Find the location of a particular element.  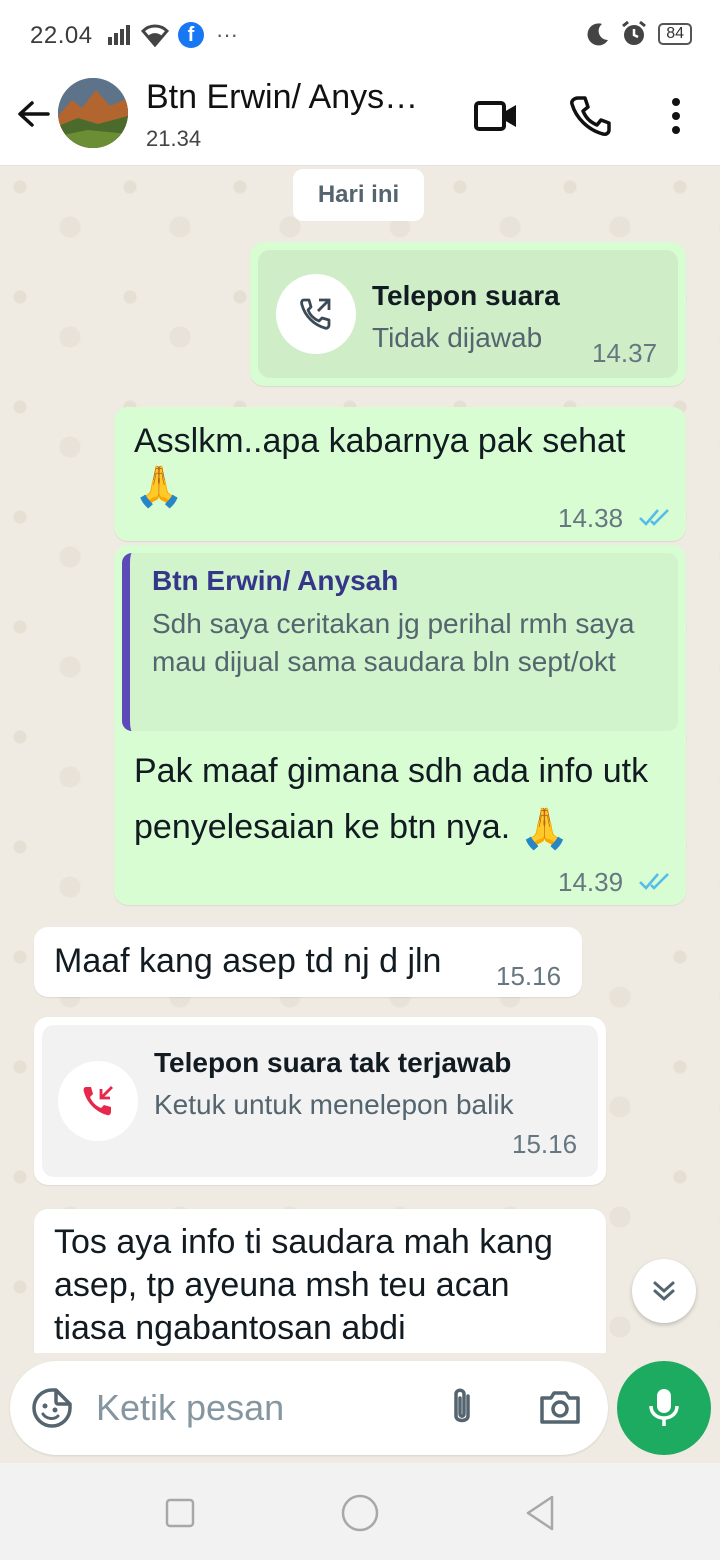

recent-apps-icon is located at coordinates (180, 1513).